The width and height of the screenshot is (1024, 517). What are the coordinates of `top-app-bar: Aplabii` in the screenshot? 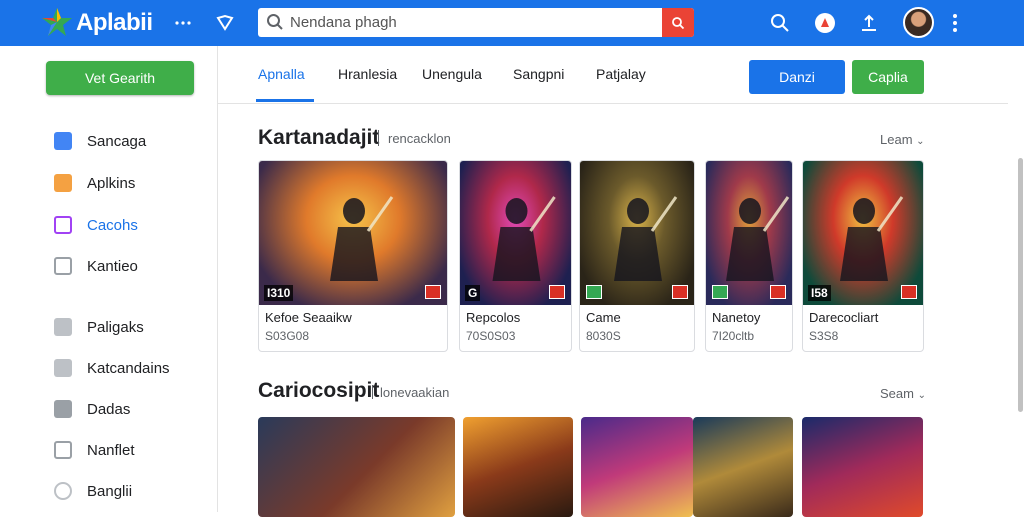 It's located at (512, 23).